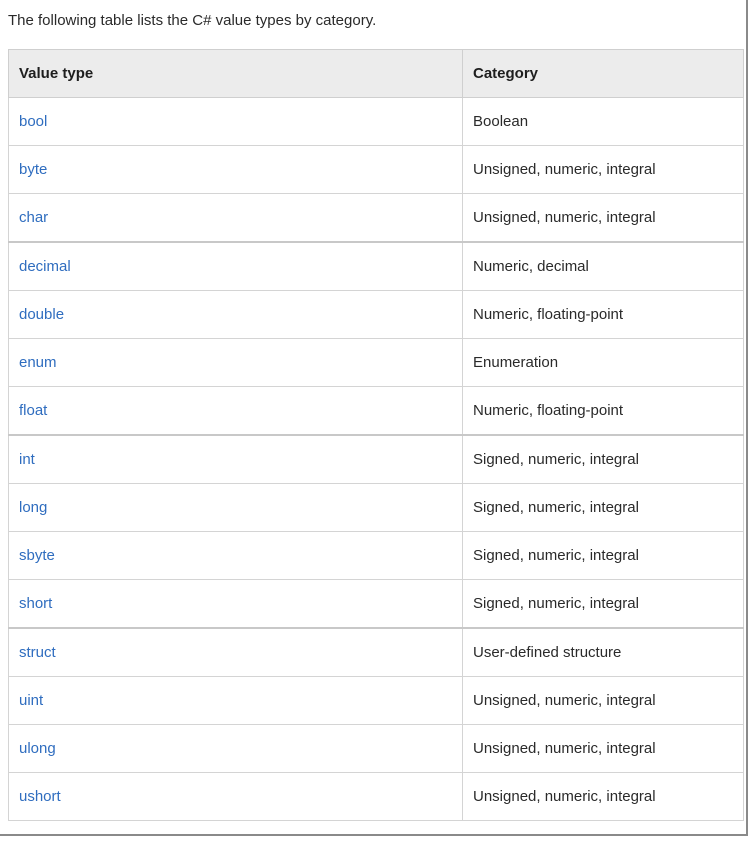 This screenshot has width=752, height=841. What do you see at coordinates (38, 362) in the screenshot?
I see `value-type-link-enum: enum` at bounding box center [38, 362].